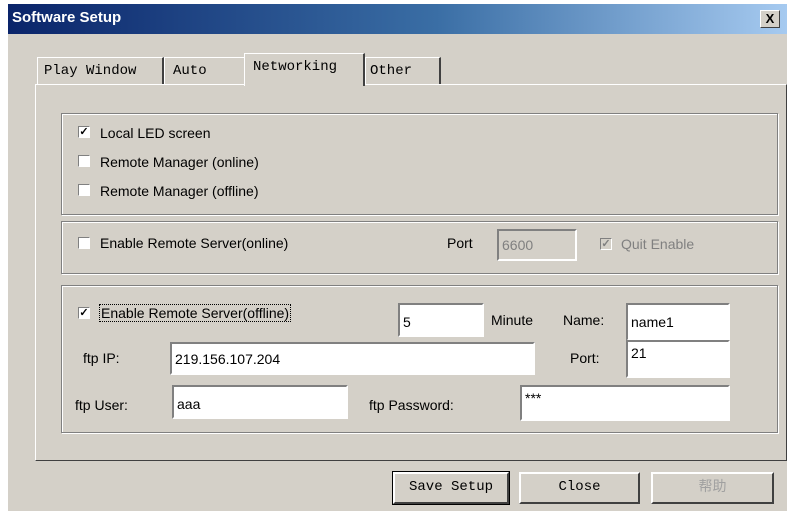 This screenshot has width=787, height=515. I want to click on help-button: 帮助, so click(712, 488).